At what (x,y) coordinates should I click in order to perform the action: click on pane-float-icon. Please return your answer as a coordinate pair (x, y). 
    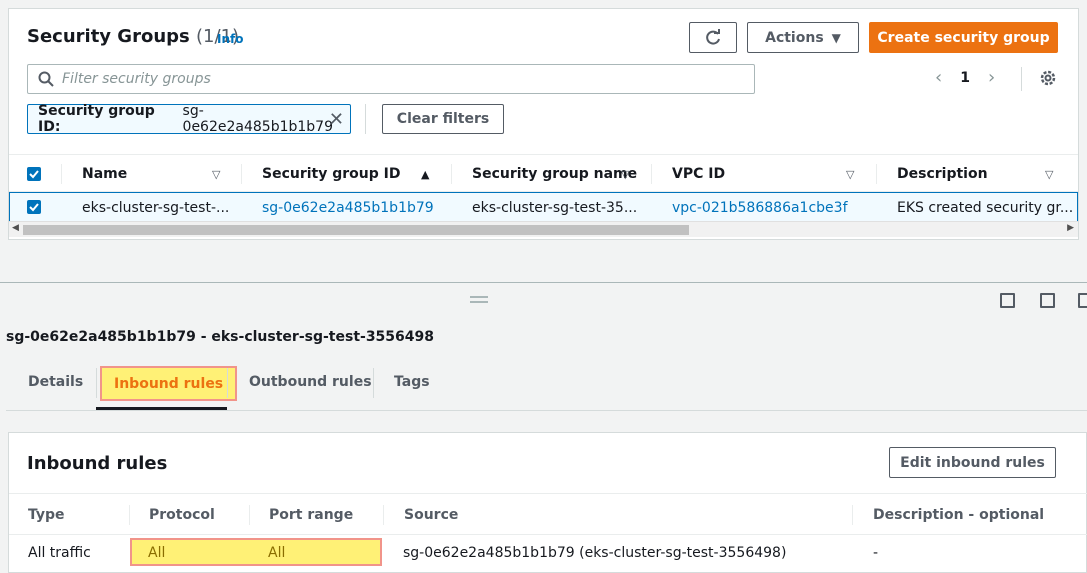
    Looking at the image, I should click on (1082, 300).